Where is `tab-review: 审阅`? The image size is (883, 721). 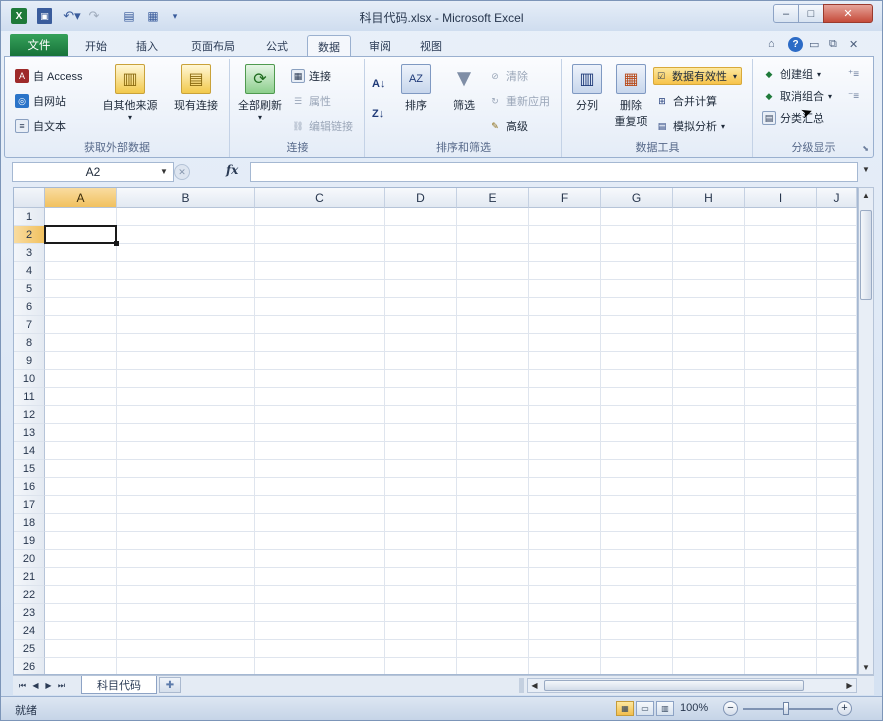 tab-review: 审阅 is located at coordinates (380, 46).